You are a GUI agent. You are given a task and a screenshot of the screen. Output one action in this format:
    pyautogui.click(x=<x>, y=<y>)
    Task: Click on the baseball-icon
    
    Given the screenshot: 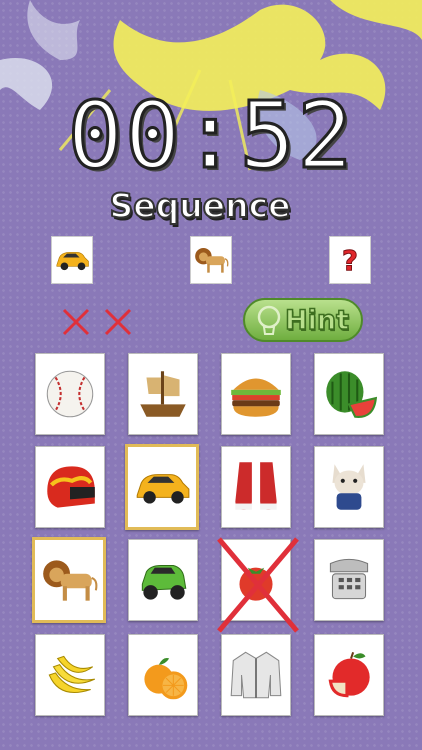 What is the action you would take?
    pyautogui.click(x=70, y=394)
    